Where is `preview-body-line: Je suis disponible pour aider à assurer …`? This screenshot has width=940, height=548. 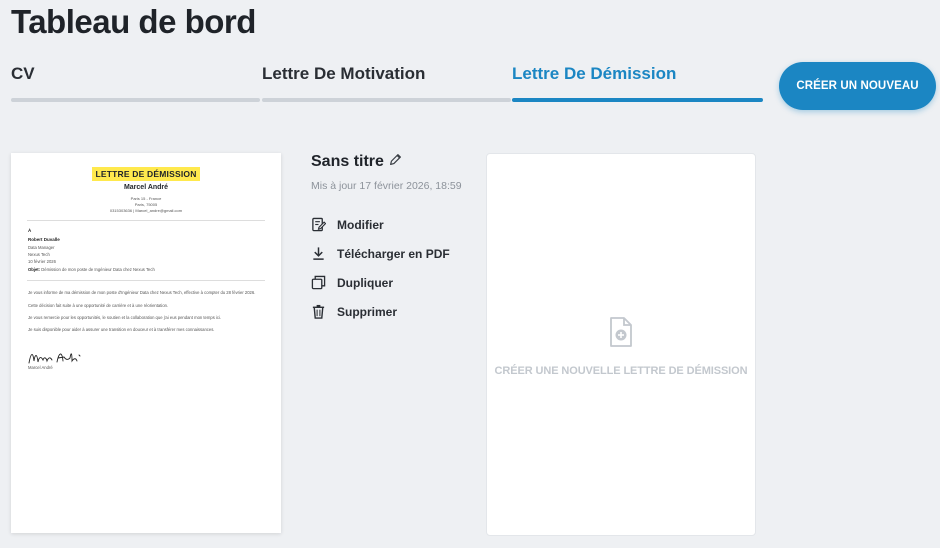
preview-body-line: Je suis disponible pour aider à assurer … is located at coordinates (121, 329).